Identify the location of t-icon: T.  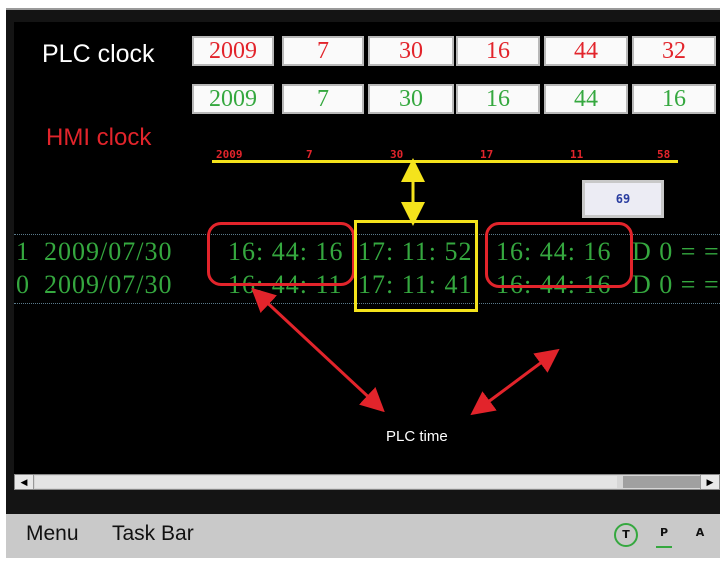
(626, 534).